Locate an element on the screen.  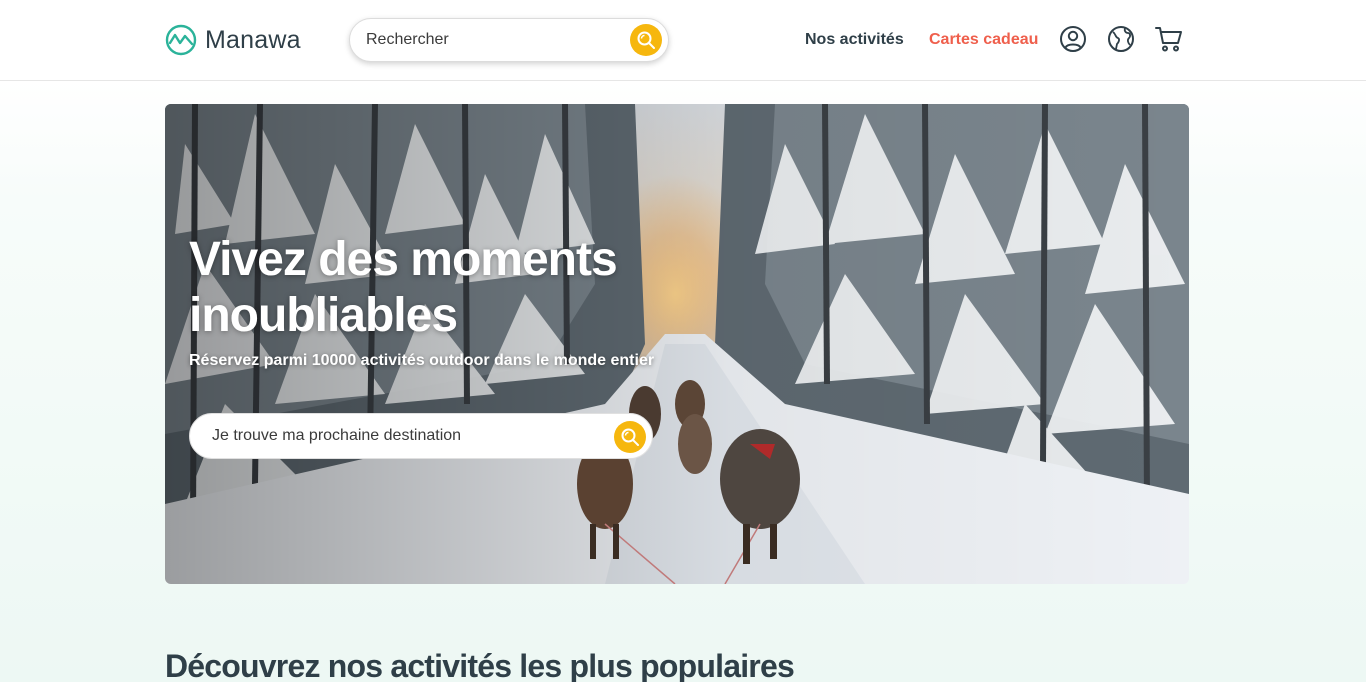
destination-search-button is located at coordinates (630, 437).